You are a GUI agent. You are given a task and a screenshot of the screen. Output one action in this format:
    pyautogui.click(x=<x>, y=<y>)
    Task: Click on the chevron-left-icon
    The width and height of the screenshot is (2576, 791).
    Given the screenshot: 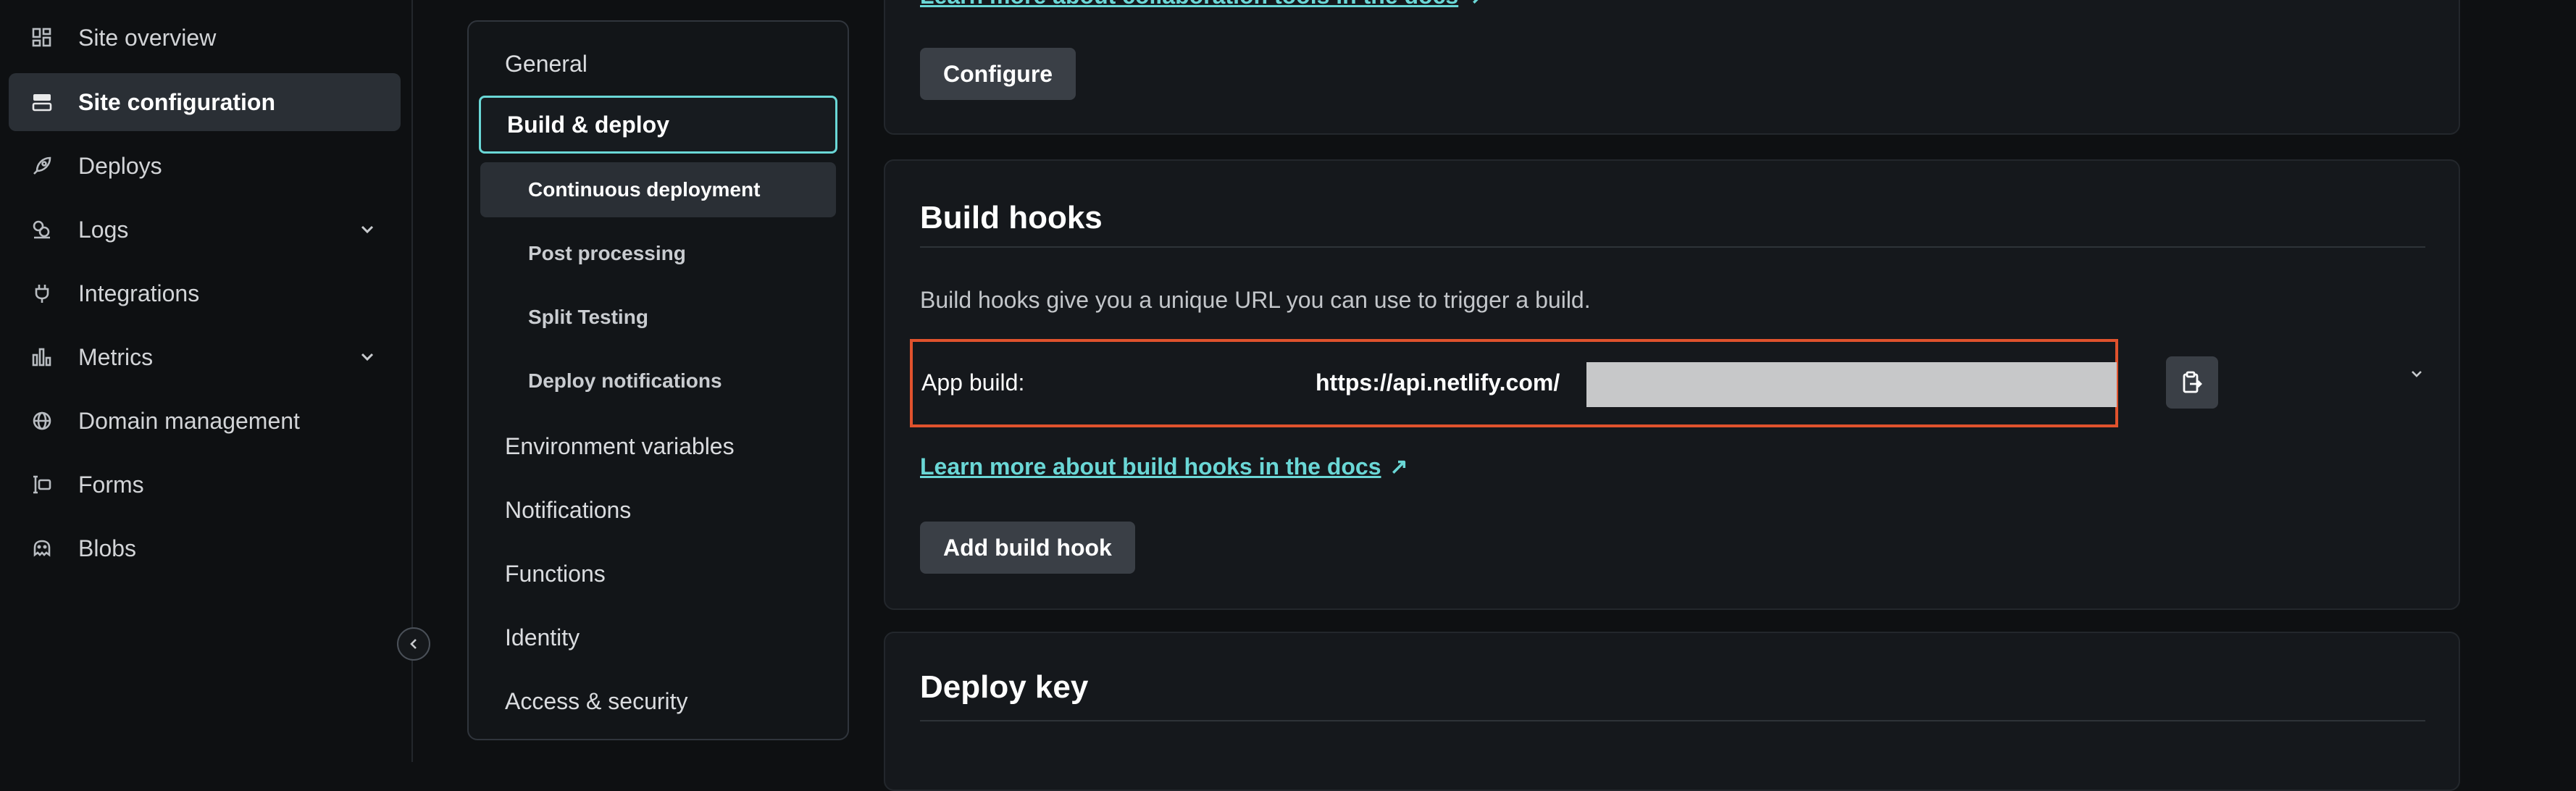 What is the action you would take?
    pyautogui.click(x=413, y=644)
    